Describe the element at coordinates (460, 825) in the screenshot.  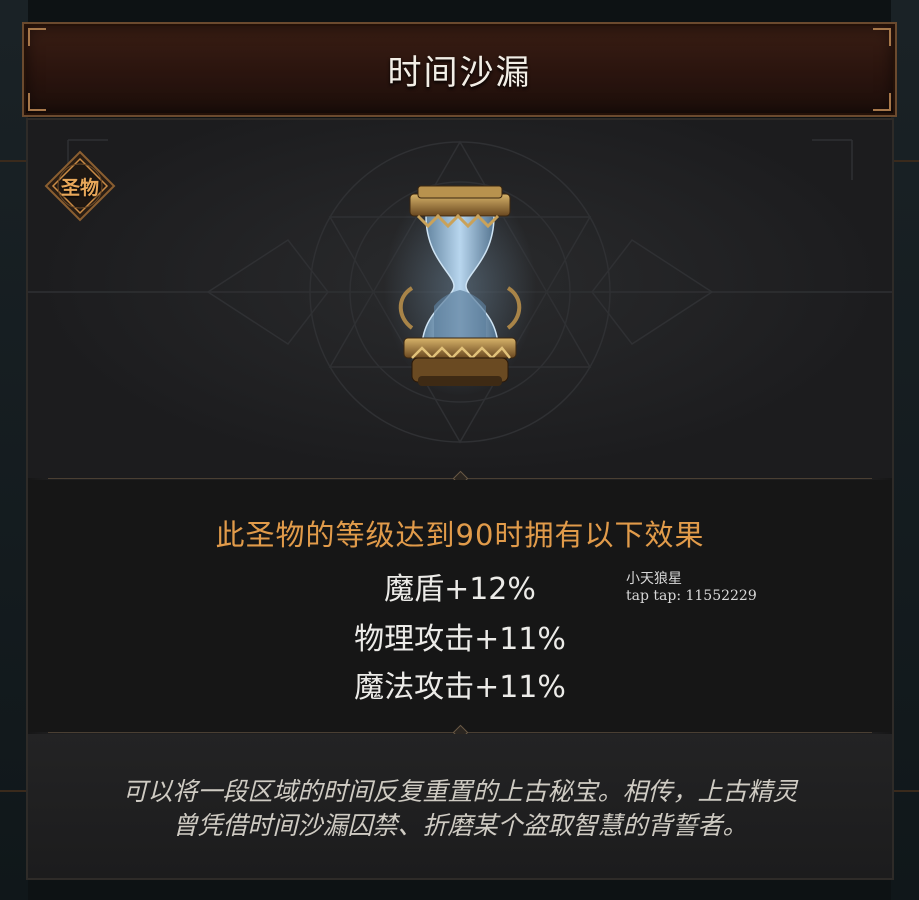
I see `lore-text-line: 曾凭借时间沙漏囚禁、折磨某个盗取智慧的背誓者。` at that location.